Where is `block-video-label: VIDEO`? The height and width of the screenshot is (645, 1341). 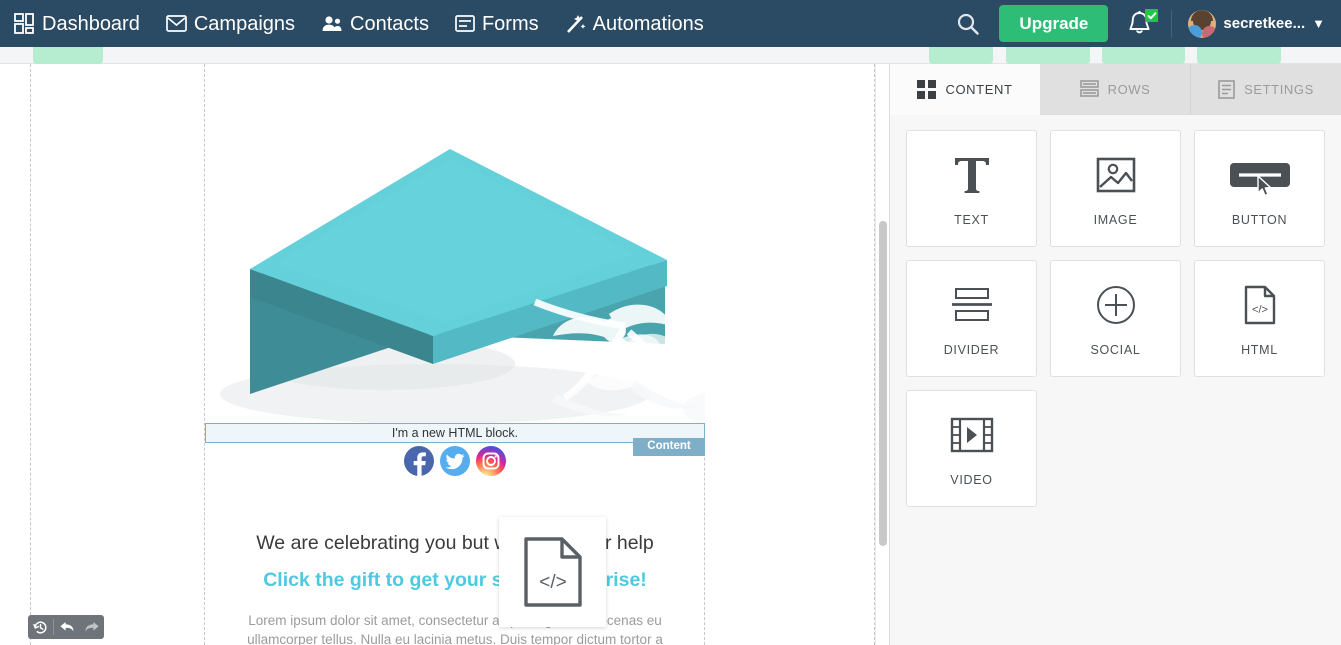
block-video-label: VIDEO is located at coordinates (971, 479).